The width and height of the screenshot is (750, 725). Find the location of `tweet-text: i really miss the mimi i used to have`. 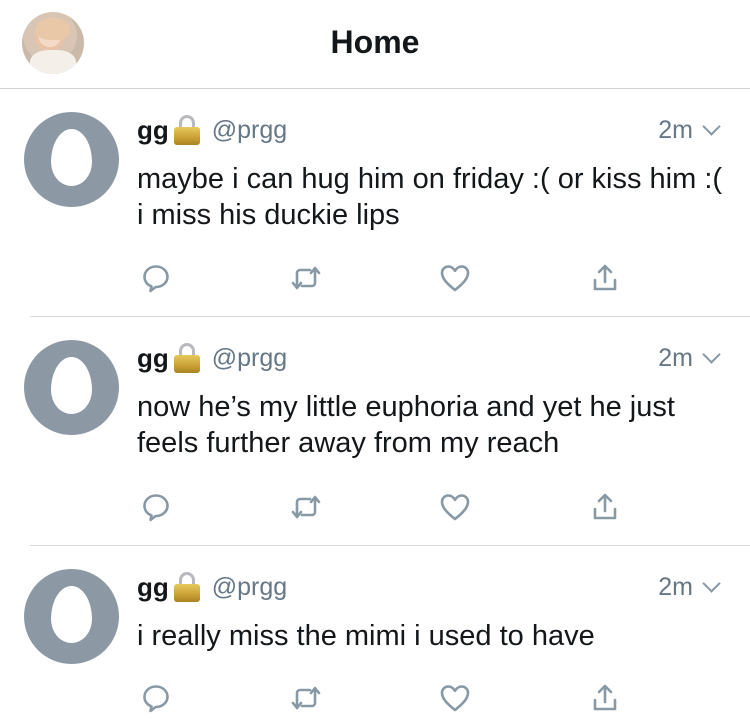

tweet-text: i really miss the mimi i used to have is located at coordinates (366, 636).